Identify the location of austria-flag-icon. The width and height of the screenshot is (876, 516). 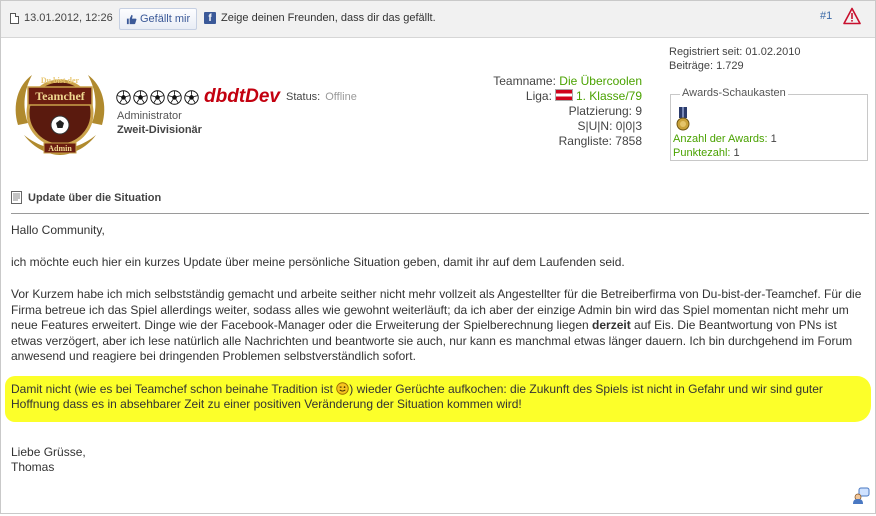
(563, 95).